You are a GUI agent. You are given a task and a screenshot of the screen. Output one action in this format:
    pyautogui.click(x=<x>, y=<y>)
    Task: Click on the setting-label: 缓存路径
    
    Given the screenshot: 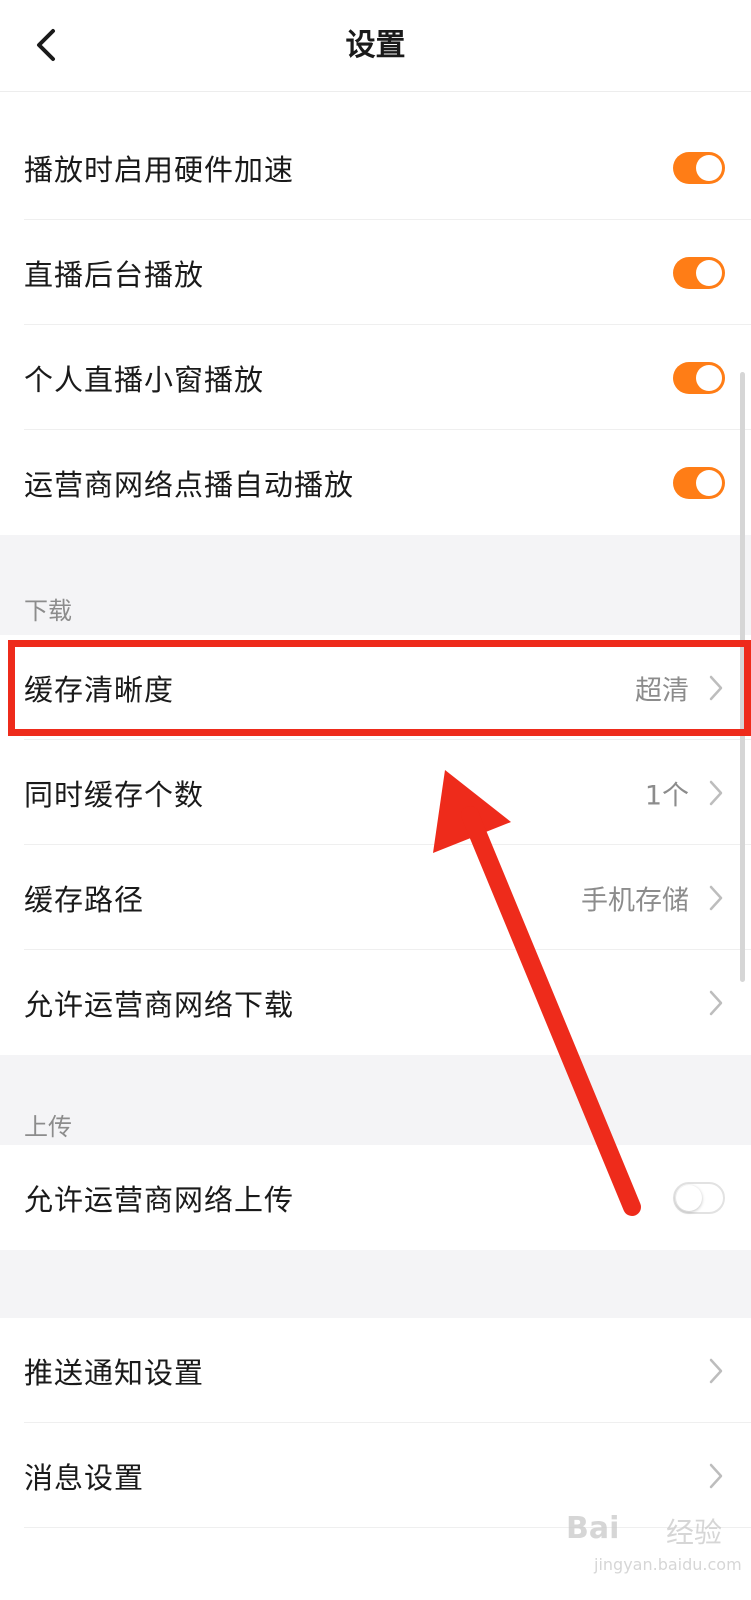 What is the action you would take?
    pyautogui.click(x=84, y=899)
    